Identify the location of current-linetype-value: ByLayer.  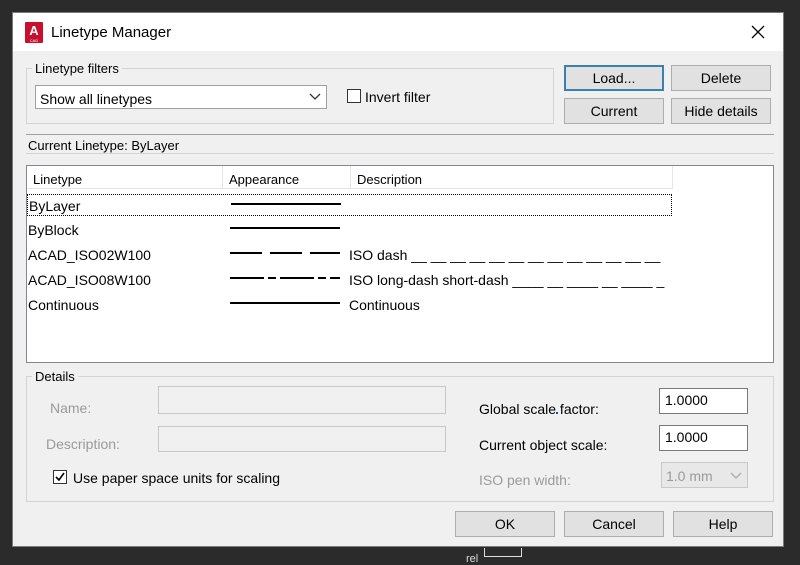
(155, 145).